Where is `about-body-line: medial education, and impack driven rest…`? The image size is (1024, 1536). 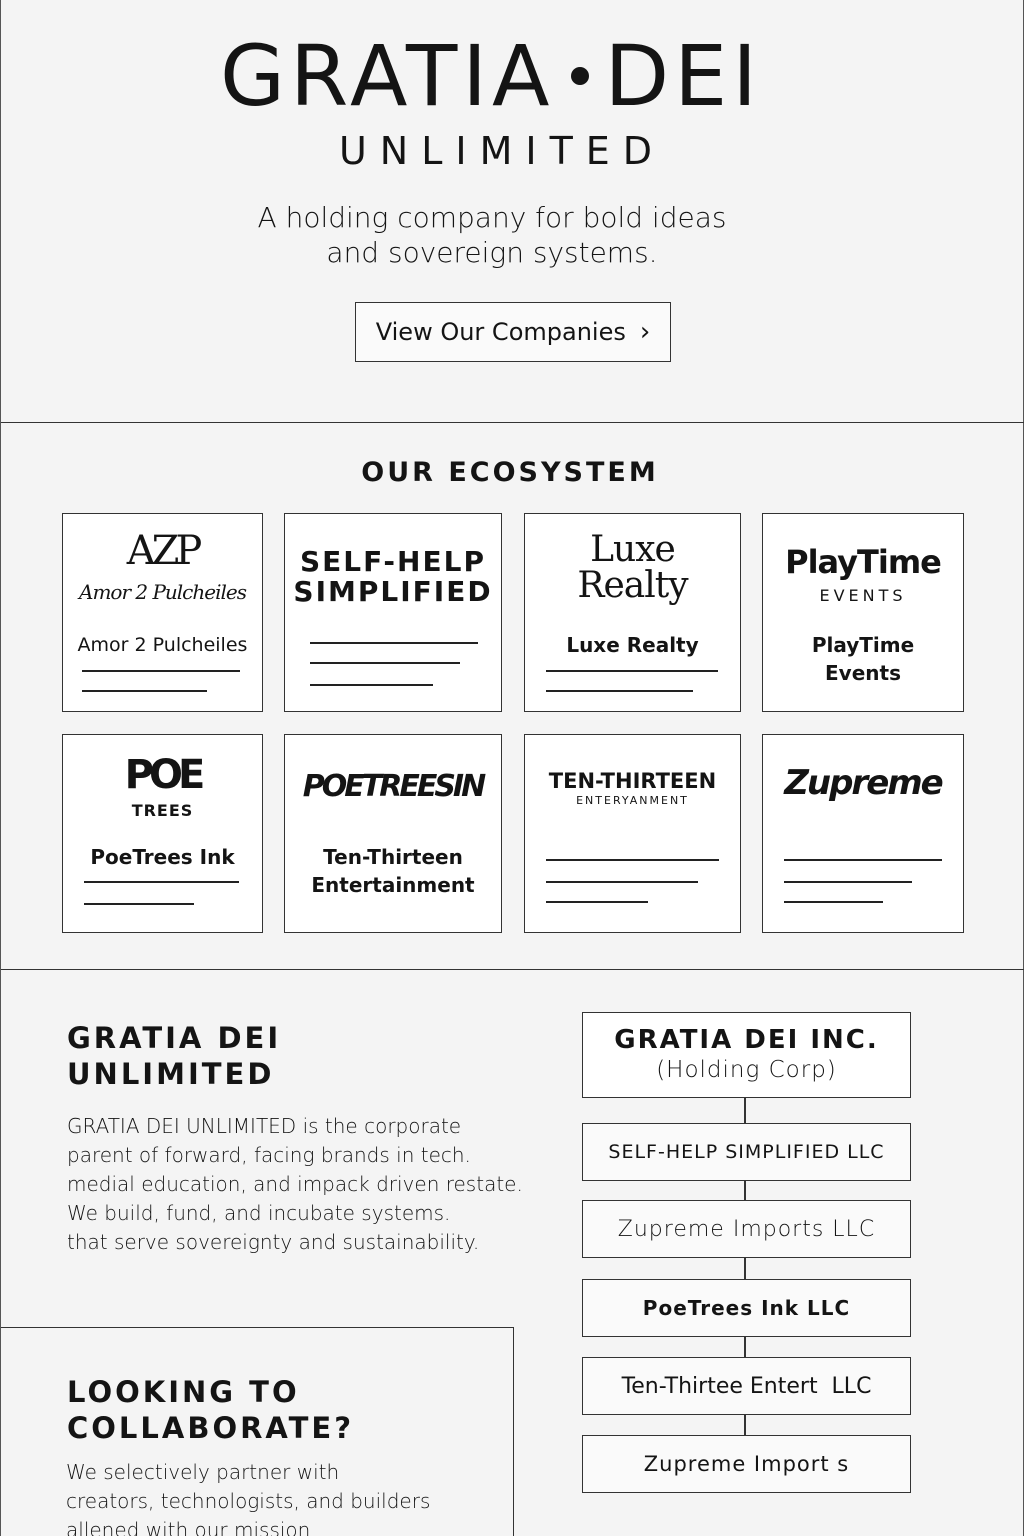 about-body-line: medial education, and impack driven rest… is located at coordinates (295, 1184).